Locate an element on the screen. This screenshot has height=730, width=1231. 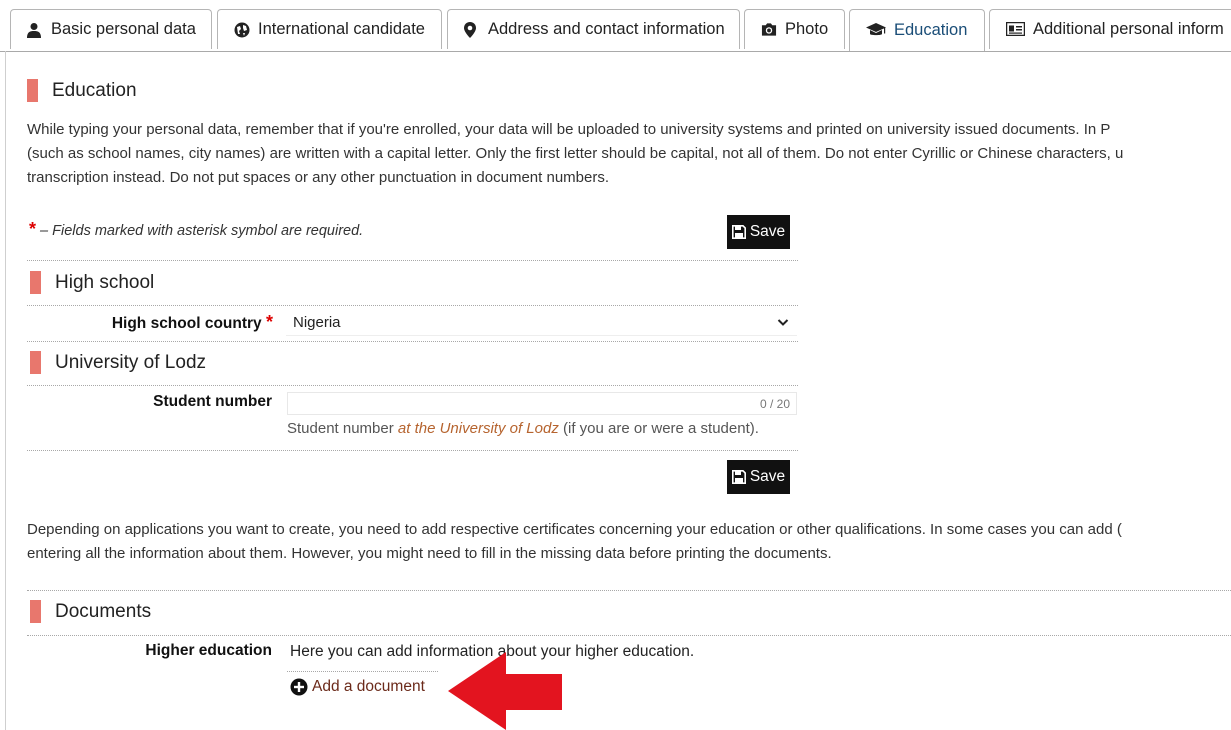
high-school-country-value: Nigeria is located at coordinates (317, 322).